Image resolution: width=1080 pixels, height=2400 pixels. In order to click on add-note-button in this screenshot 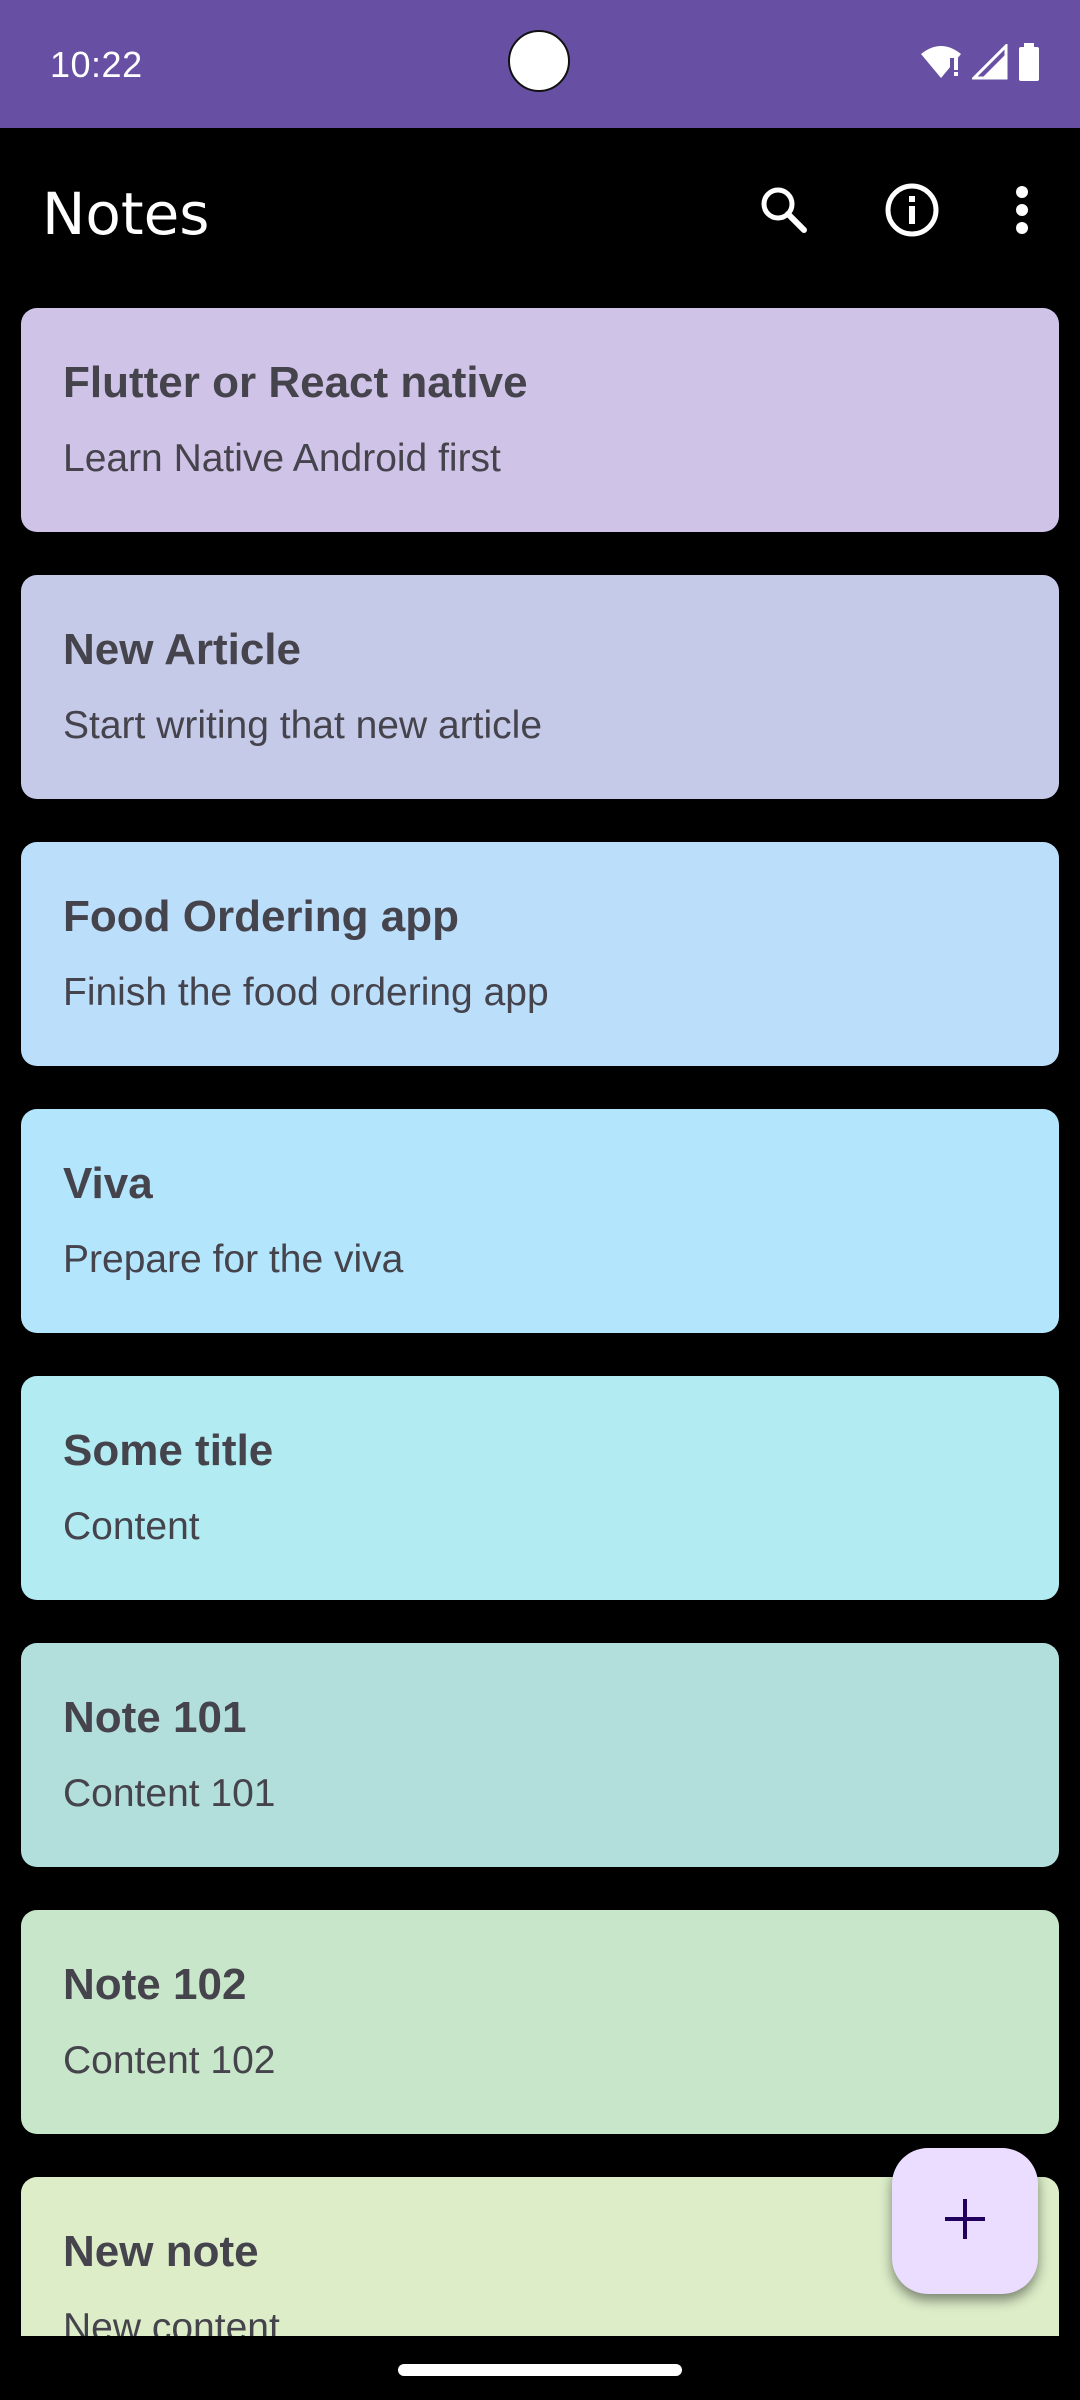, I will do `click(965, 2221)`.